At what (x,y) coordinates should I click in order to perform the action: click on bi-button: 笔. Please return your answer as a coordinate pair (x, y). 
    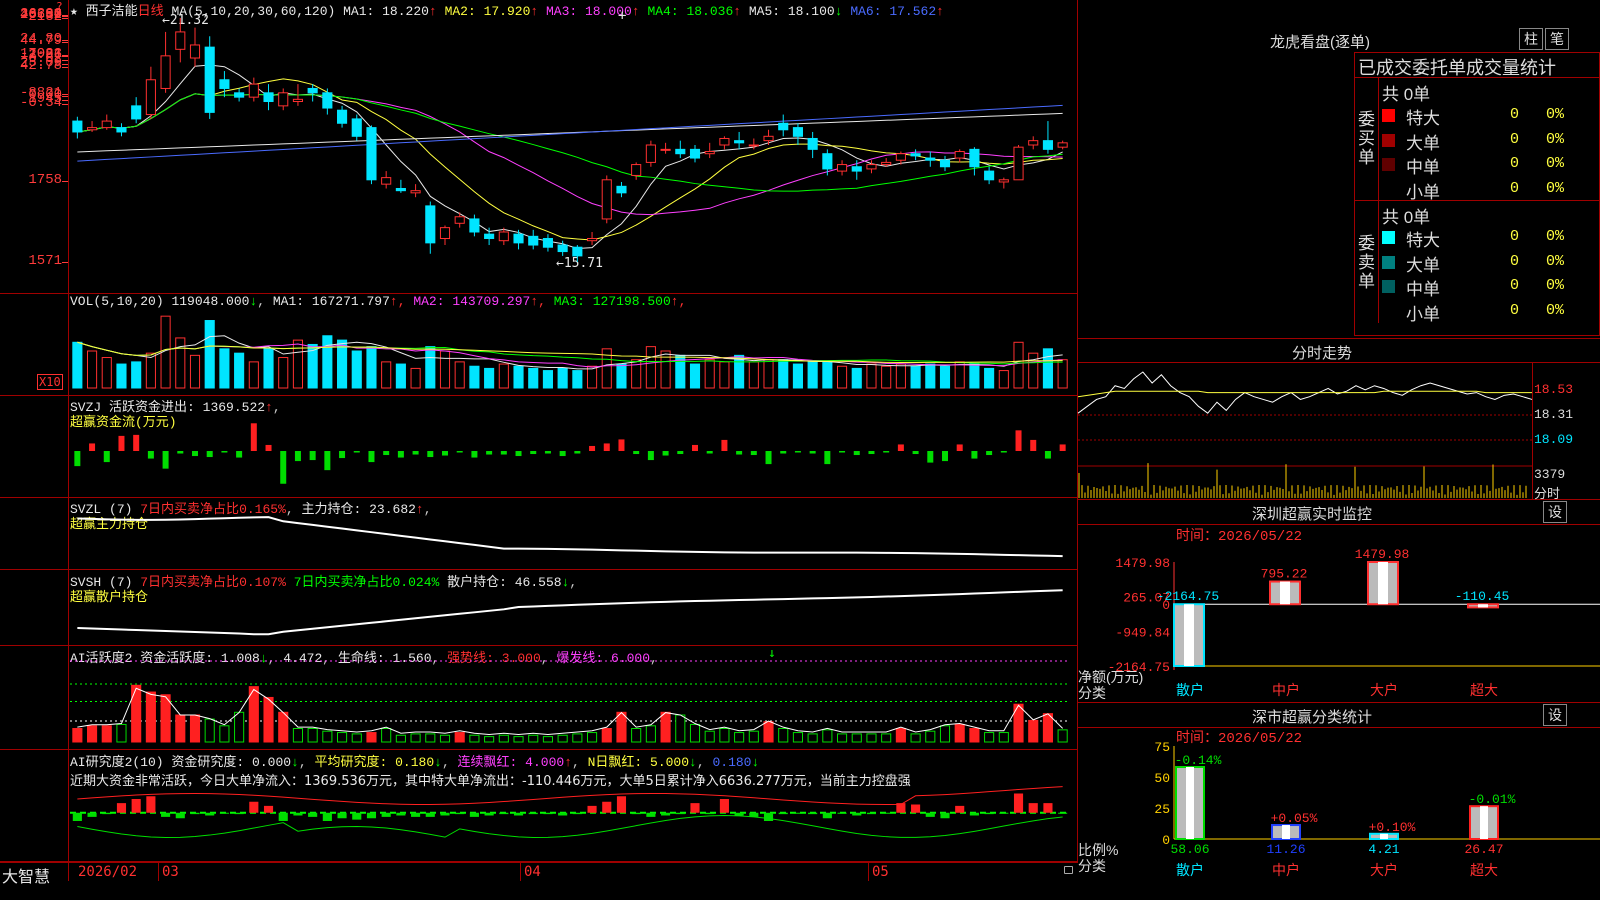
    Looking at the image, I should click on (1557, 39).